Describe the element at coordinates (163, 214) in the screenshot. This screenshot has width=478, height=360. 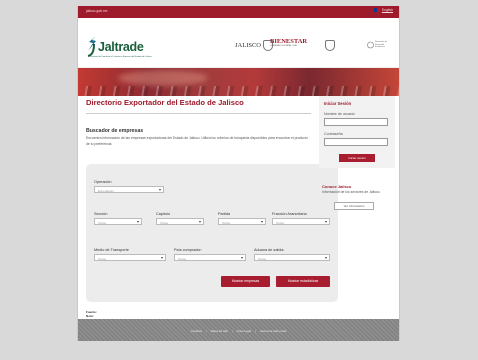
I see `capitulo-label: Capítulo` at that location.